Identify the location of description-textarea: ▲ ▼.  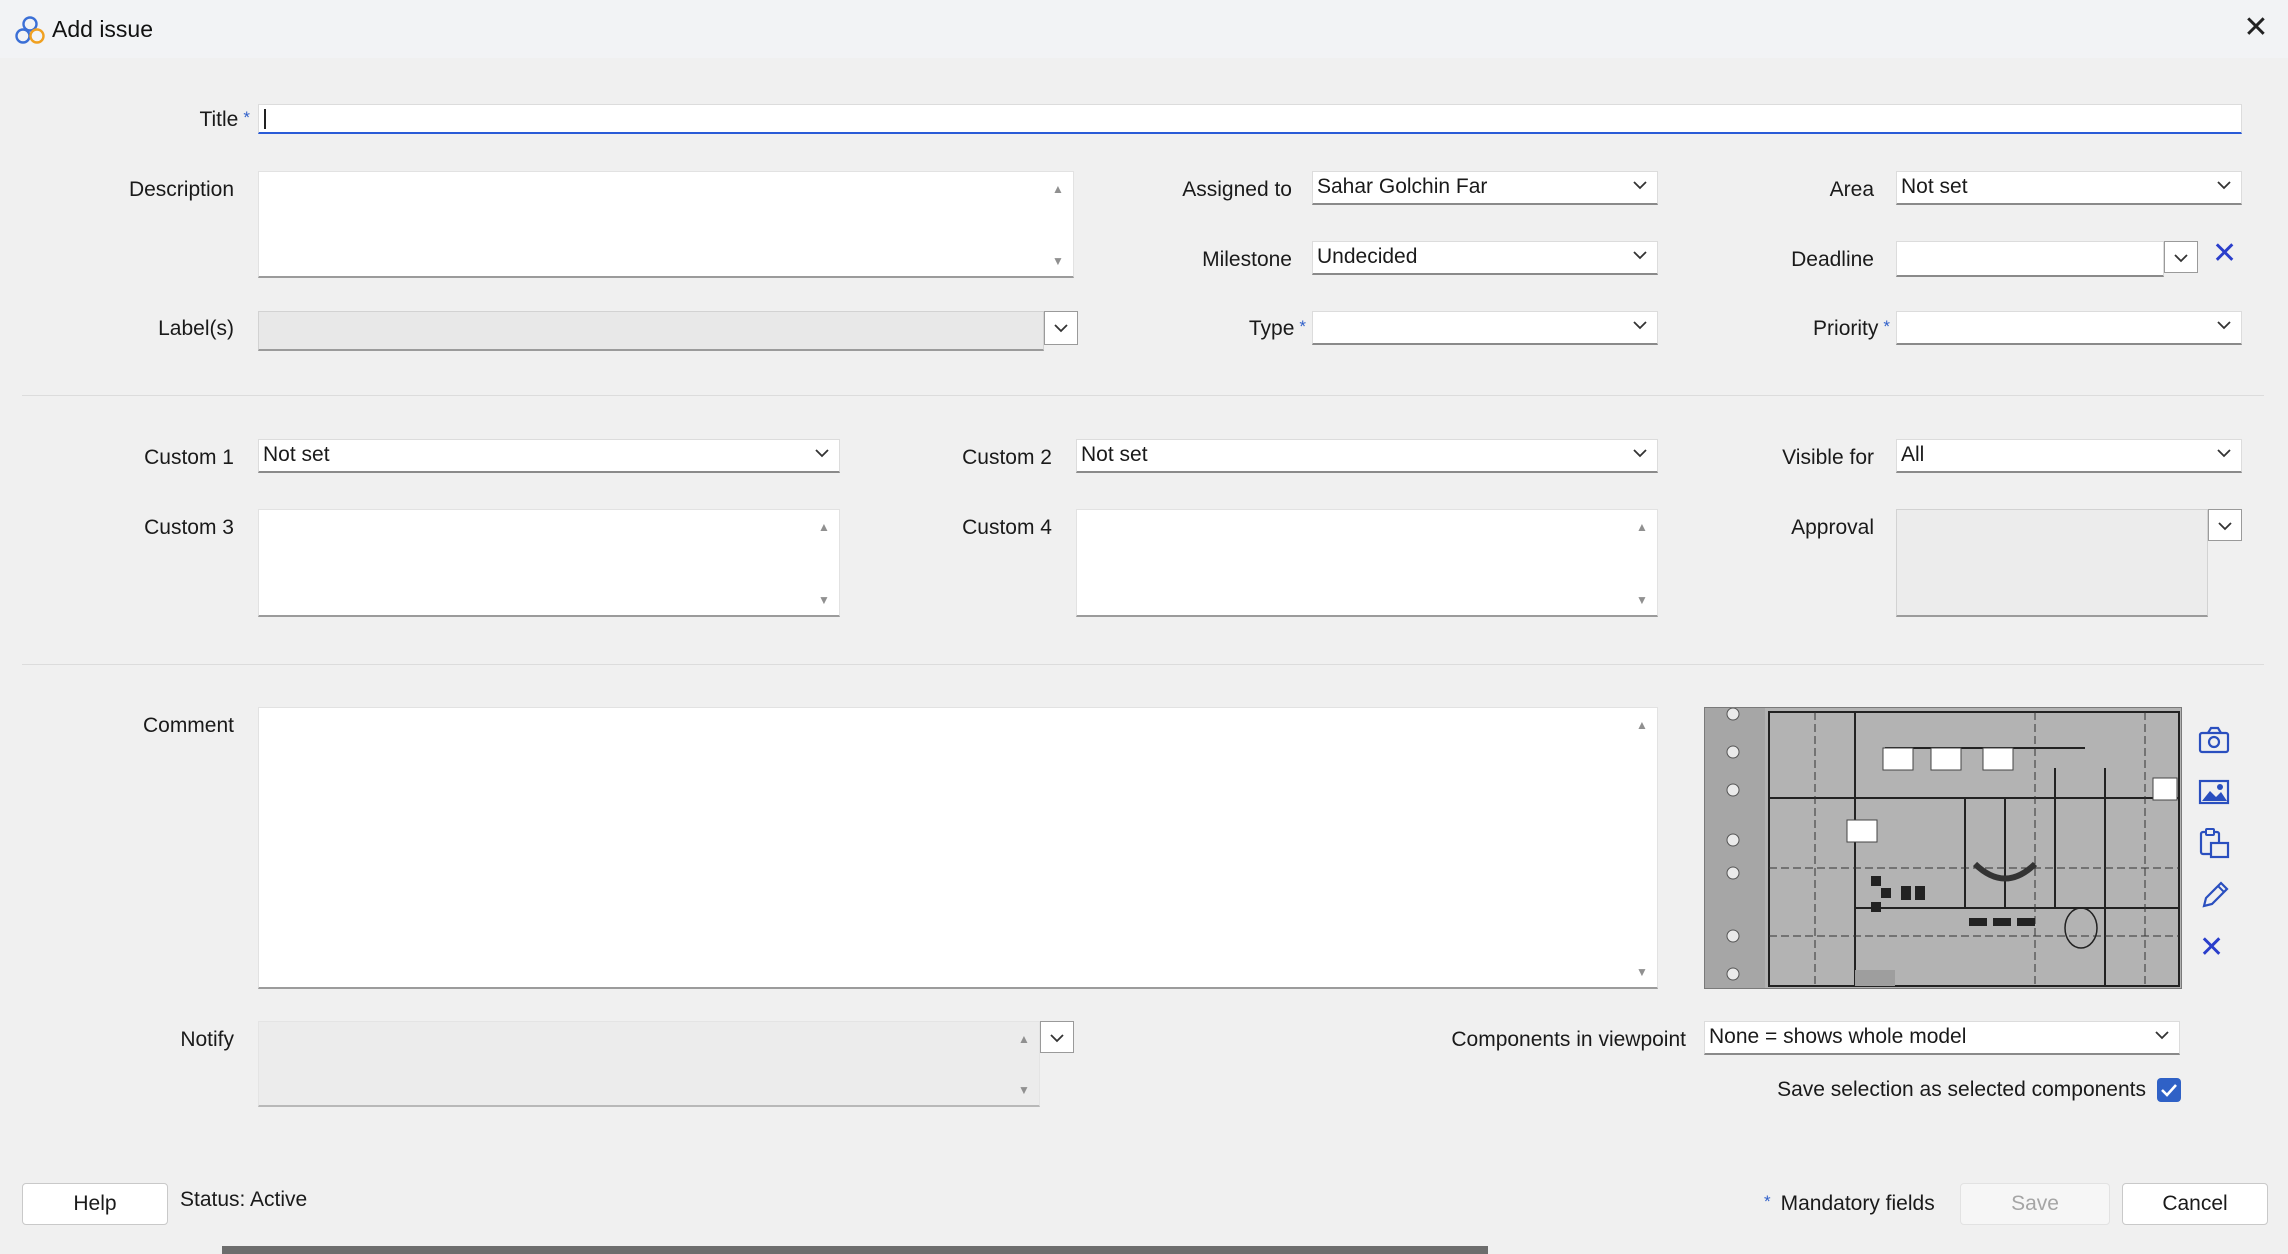
(666, 224).